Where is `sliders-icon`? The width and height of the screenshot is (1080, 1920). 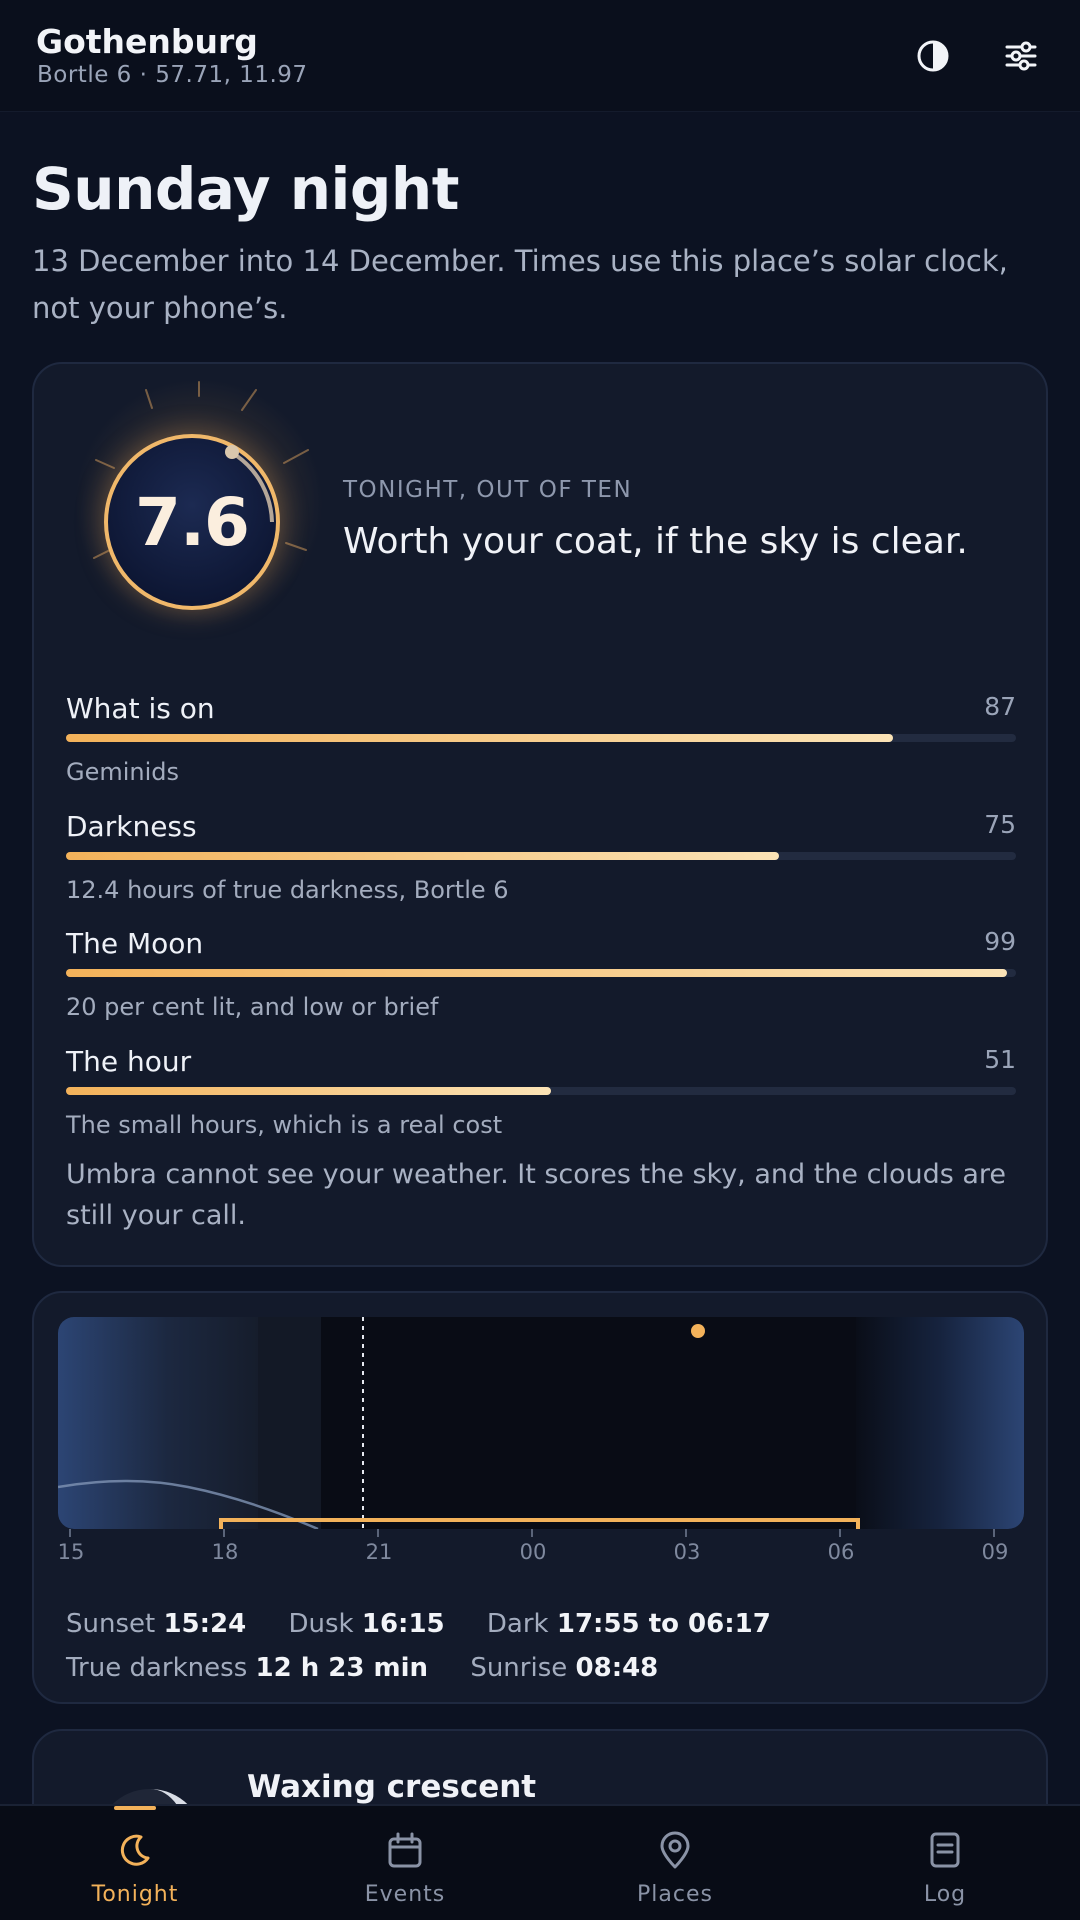
sliders-icon is located at coordinates (1021, 56).